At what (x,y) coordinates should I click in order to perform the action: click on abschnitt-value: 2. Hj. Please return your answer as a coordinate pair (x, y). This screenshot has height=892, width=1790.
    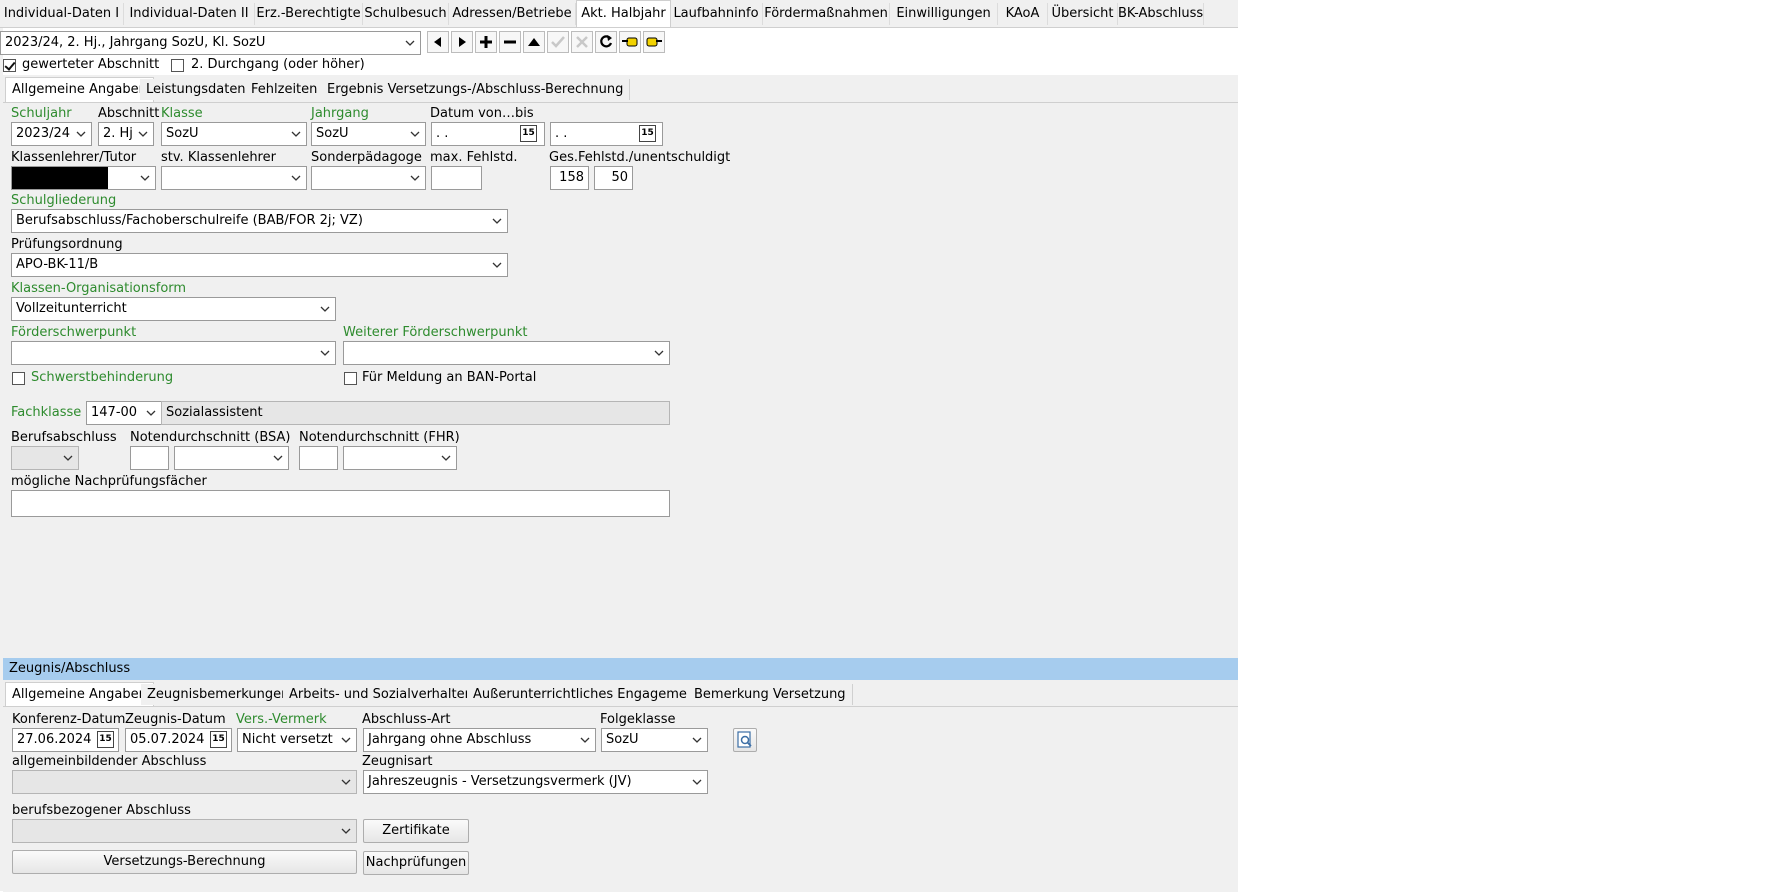
    Looking at the image, I should click on (118, 133).